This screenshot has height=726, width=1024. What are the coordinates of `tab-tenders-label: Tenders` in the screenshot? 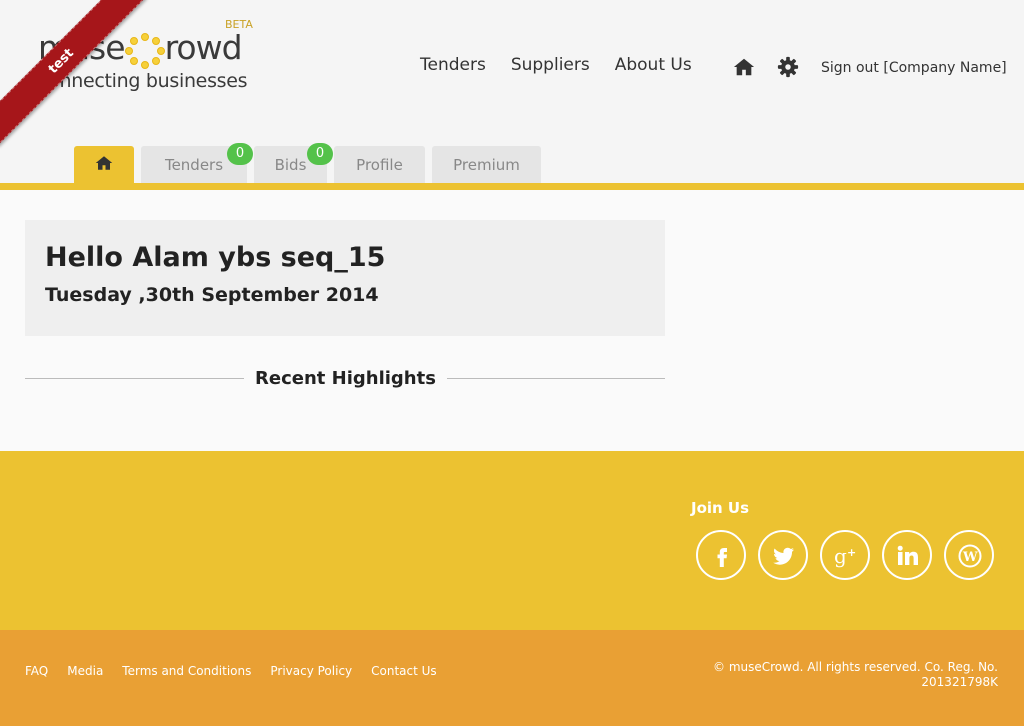 It's located at (194, 165).